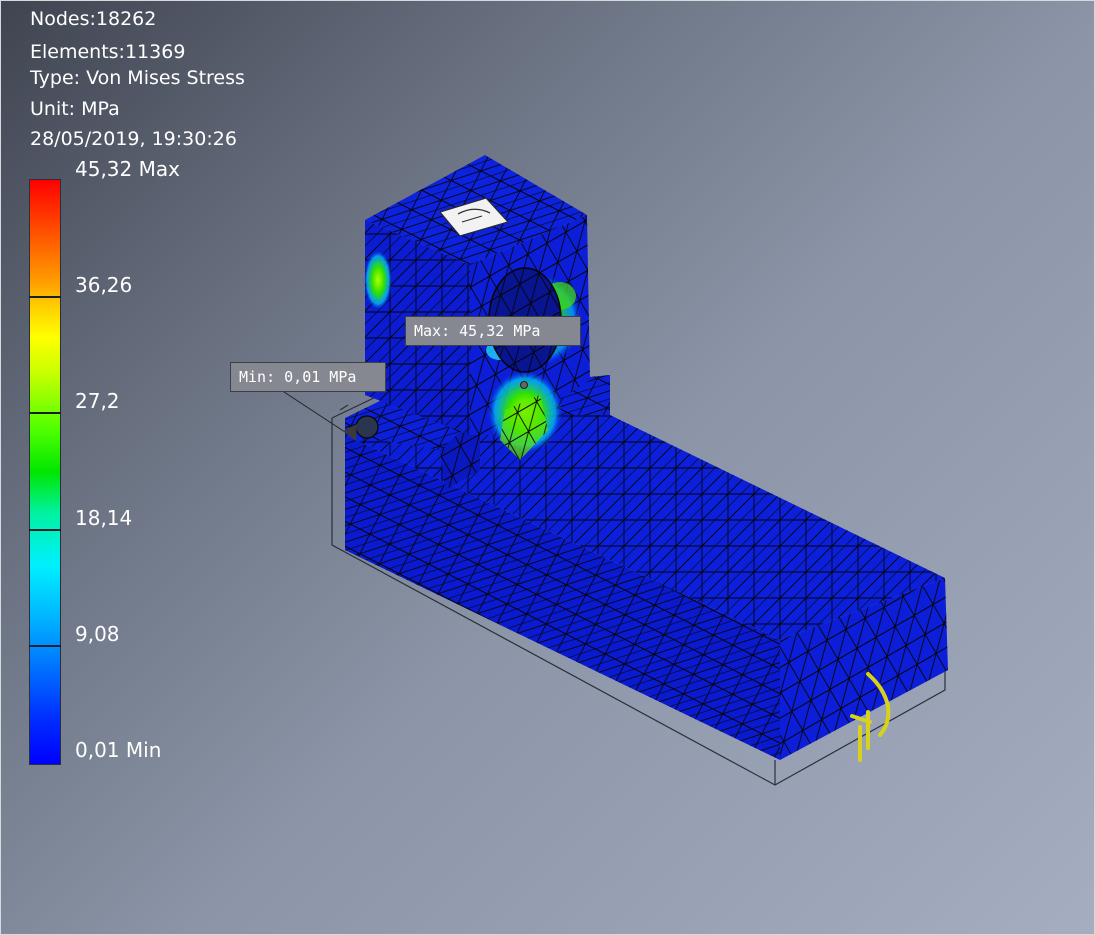  What do you see at coordinates (524, 385) in the screenshot?
I see `max-probe-point` at bounding box center [524, 385].